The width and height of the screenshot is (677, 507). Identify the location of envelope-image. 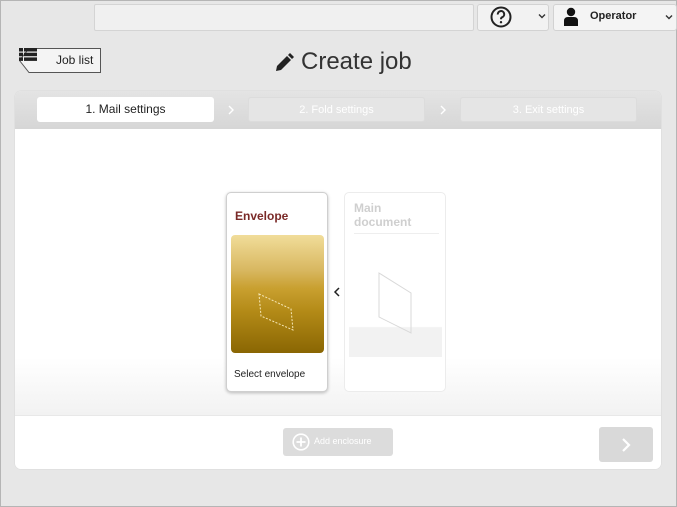
(277, 294).